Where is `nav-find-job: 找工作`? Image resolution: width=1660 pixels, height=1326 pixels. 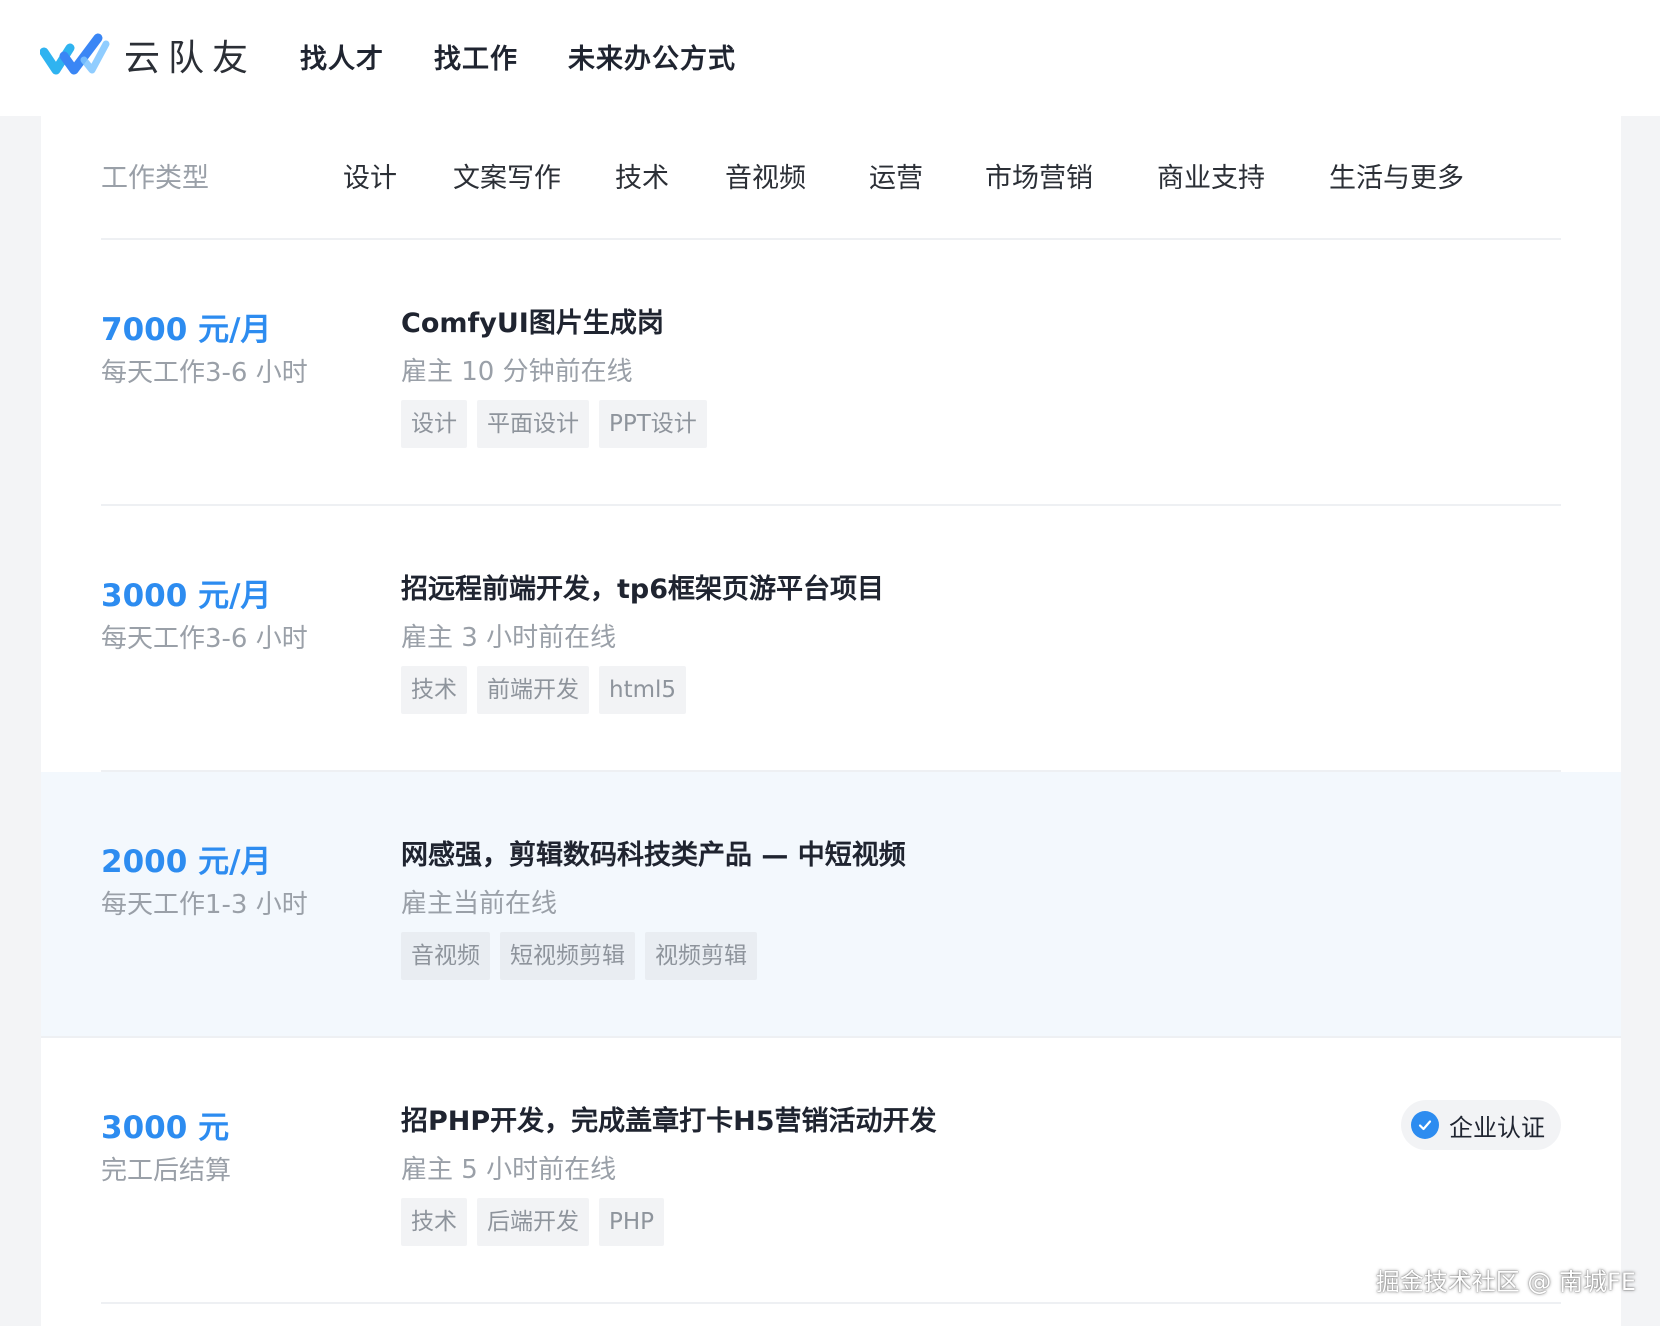 nav-find-job: 找工作 is located at coordinates (476, 56).